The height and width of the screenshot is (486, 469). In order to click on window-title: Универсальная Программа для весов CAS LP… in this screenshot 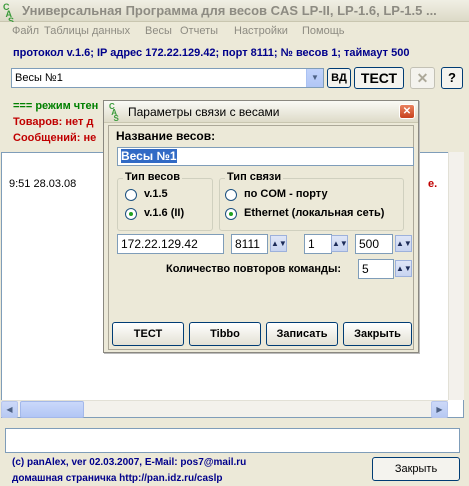, I will do `click(229, 10)`.